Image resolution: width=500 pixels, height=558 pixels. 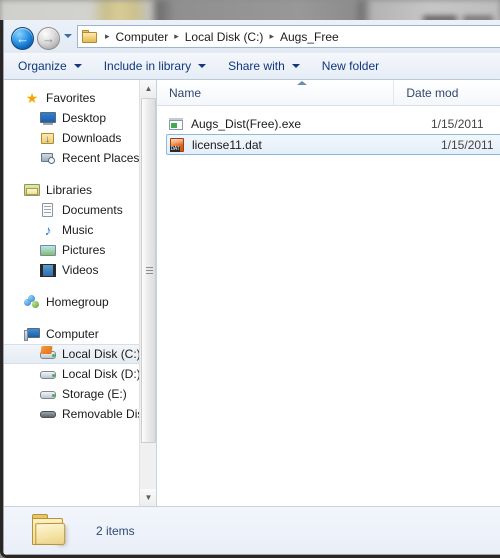 What do you see at coordinates (48, 414) in the screenshot?
I see `removable-disk-icon` at bounding box center [48, 414].